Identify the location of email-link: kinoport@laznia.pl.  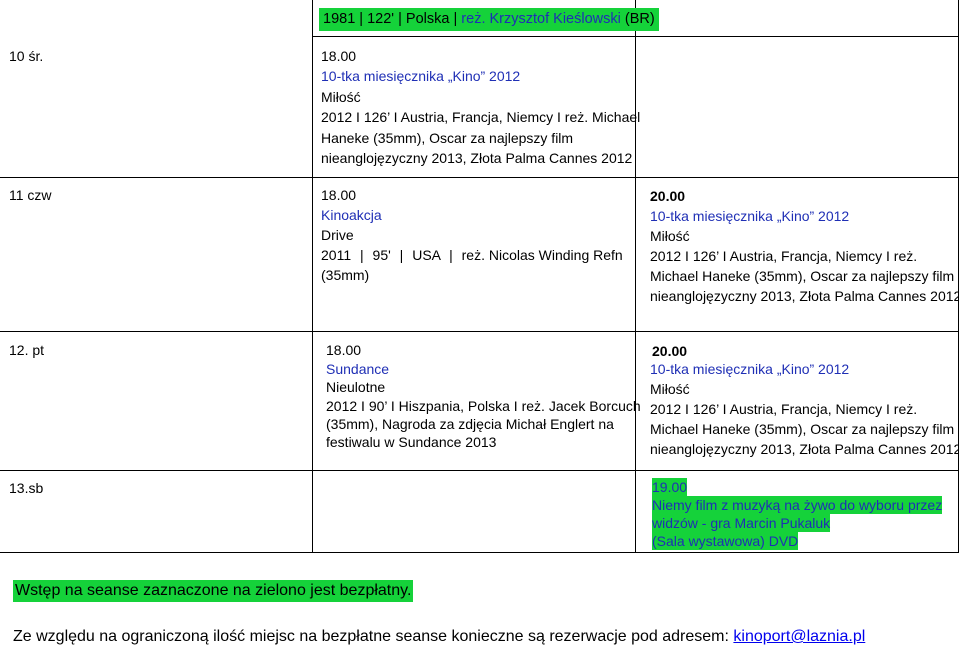
(799, 636).